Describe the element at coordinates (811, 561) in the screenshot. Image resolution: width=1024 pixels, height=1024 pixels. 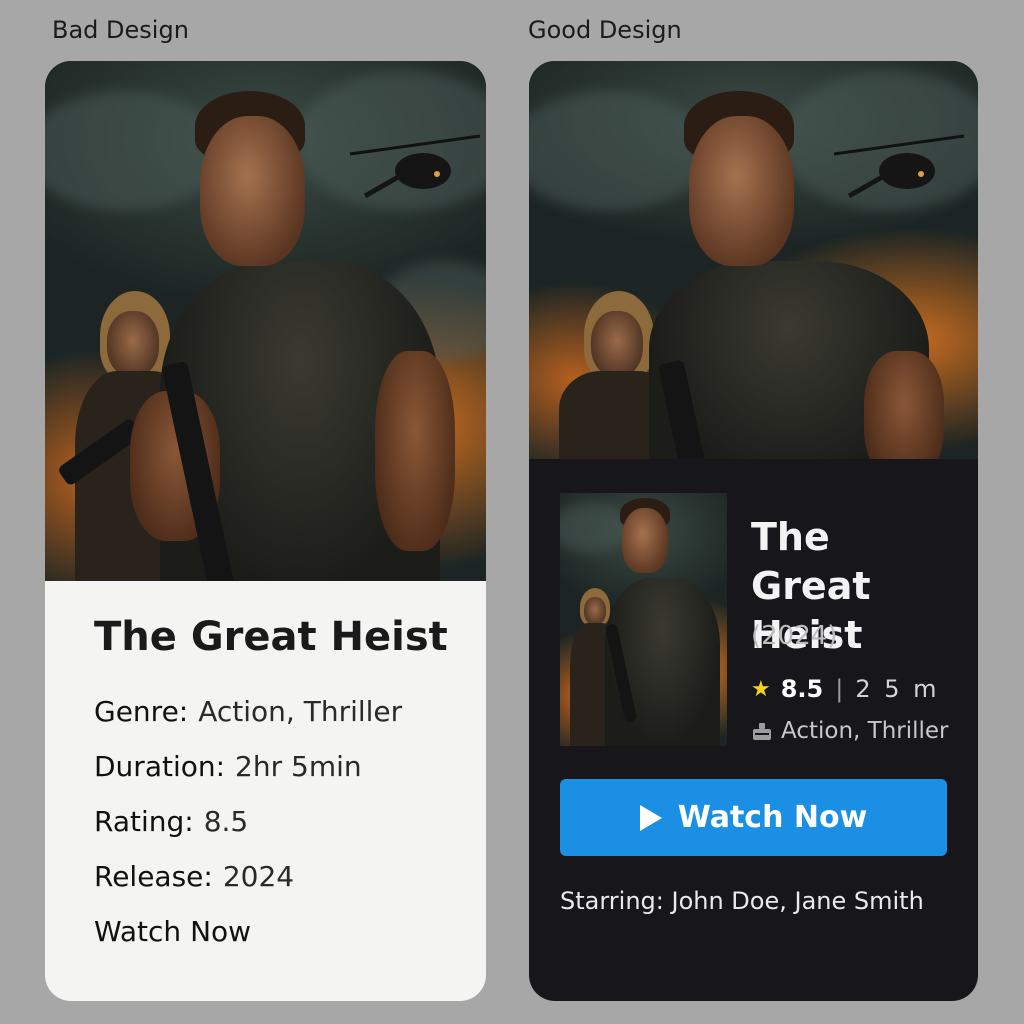
I see `title-line-1: The Great` at that location.